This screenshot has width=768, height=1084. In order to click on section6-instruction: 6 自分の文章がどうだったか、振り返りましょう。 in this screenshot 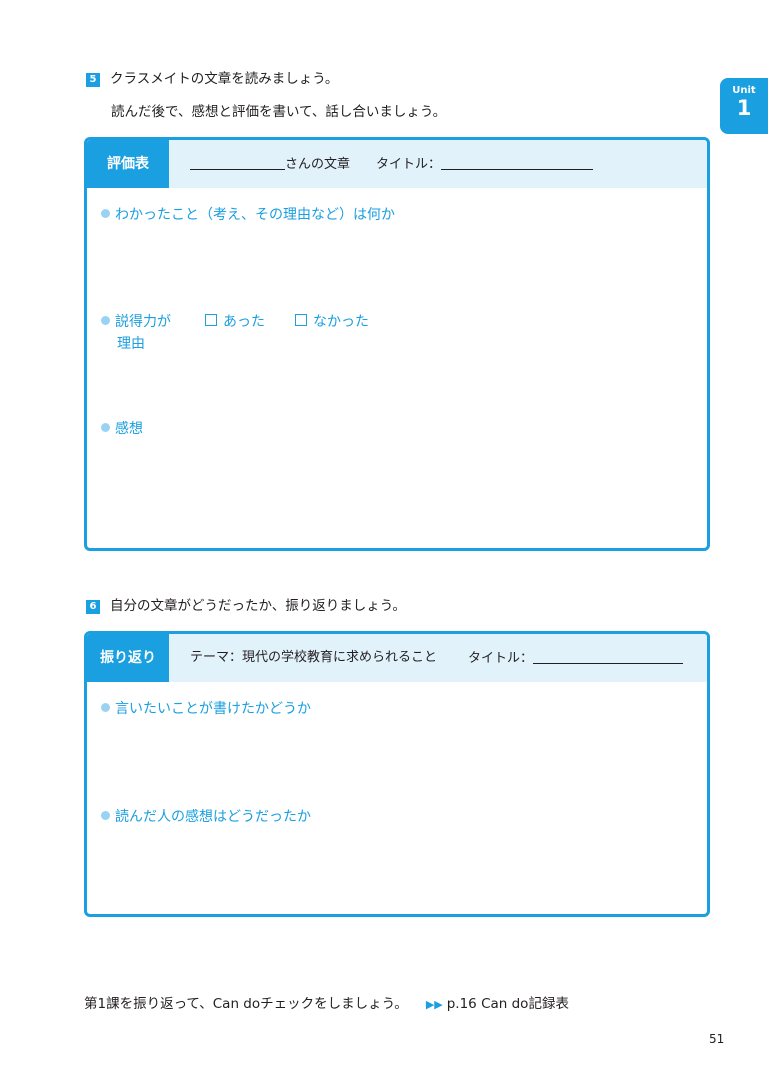, I will do `click(246, 606)`.